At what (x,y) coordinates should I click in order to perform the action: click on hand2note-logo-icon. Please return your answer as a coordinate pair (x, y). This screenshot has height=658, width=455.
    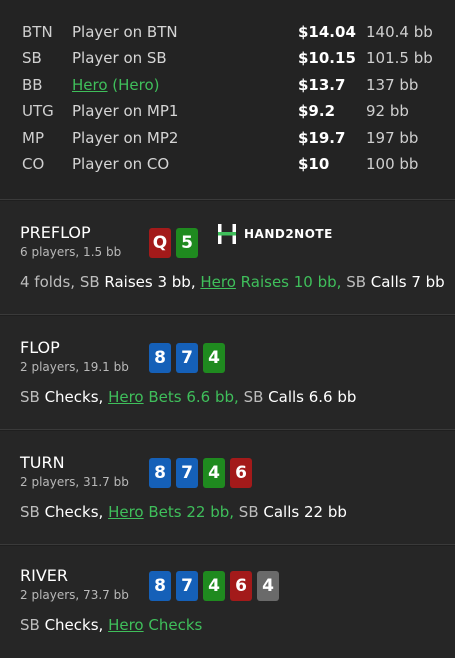
    Looking at the image, I should click on (227, 234).